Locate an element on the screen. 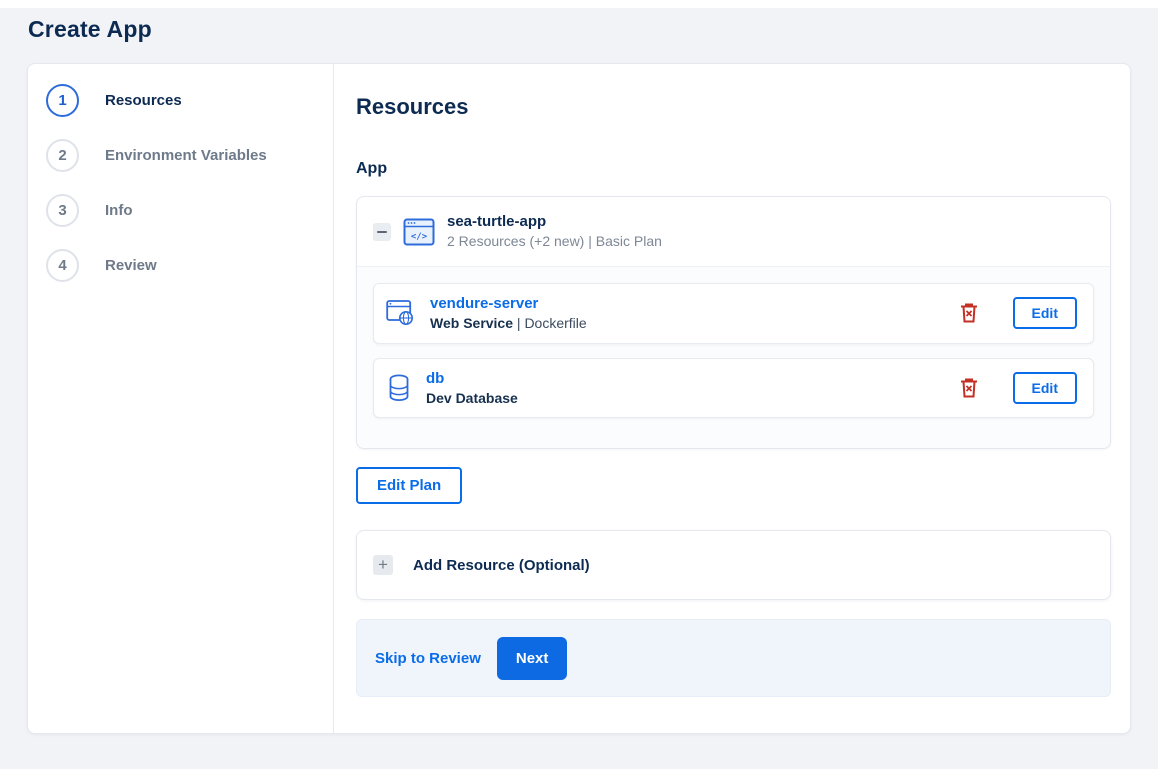 Image resolution: width=1158 pixels, height=769 pixels. resource-source: Dockerfile is located at coordinates (555, 323).